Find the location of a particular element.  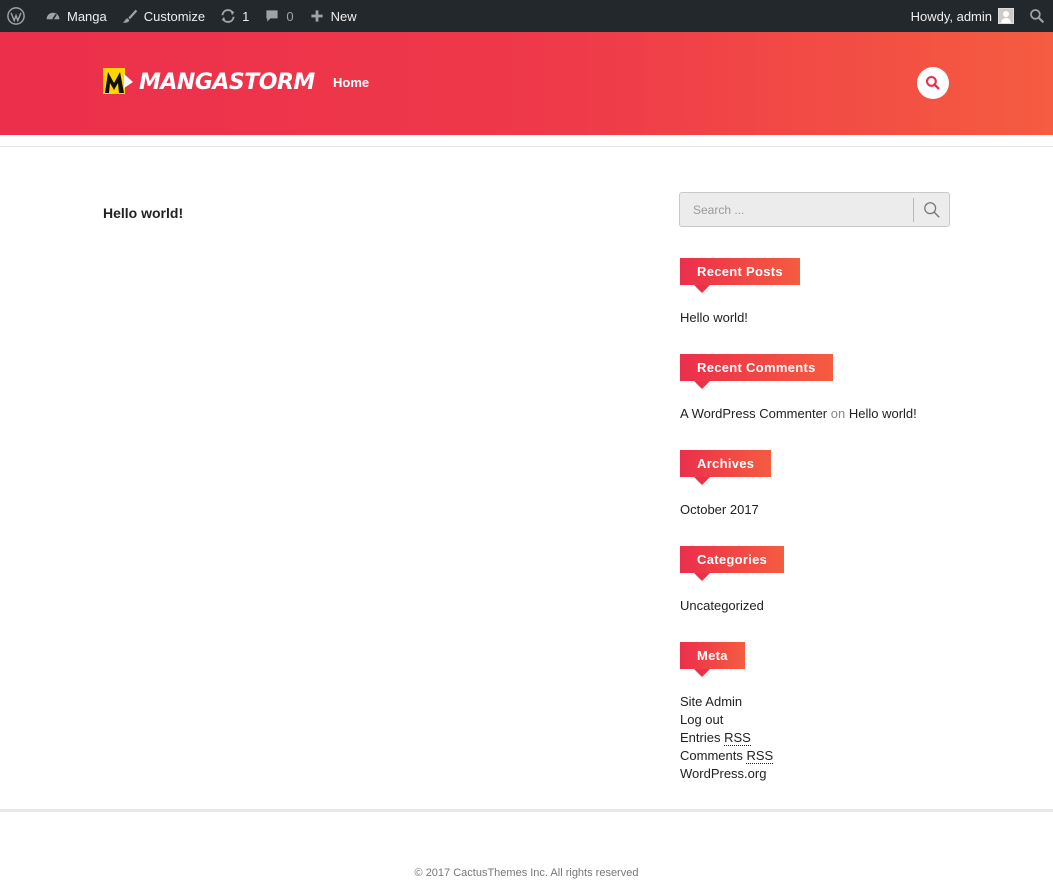

comments-menu: 0 is located at coordinates (278, 16).